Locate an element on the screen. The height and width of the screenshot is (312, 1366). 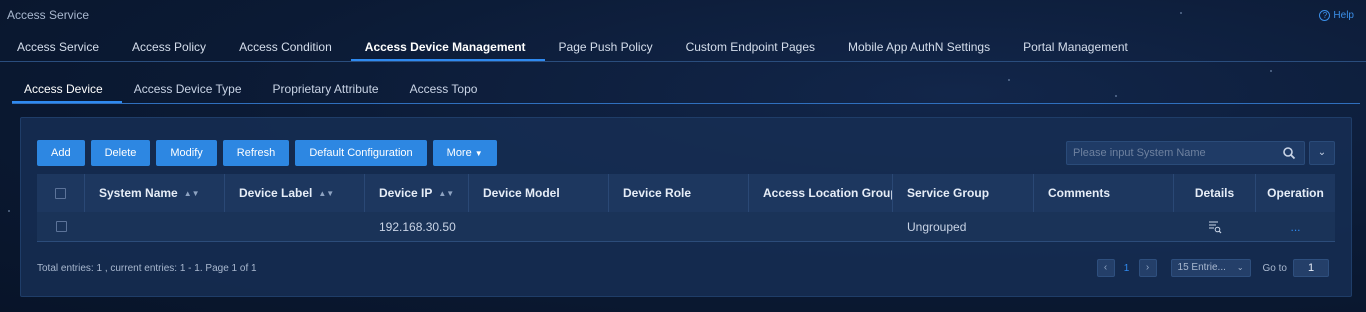
col-service-group-label: Service Group is located at coordinates (948, 193).